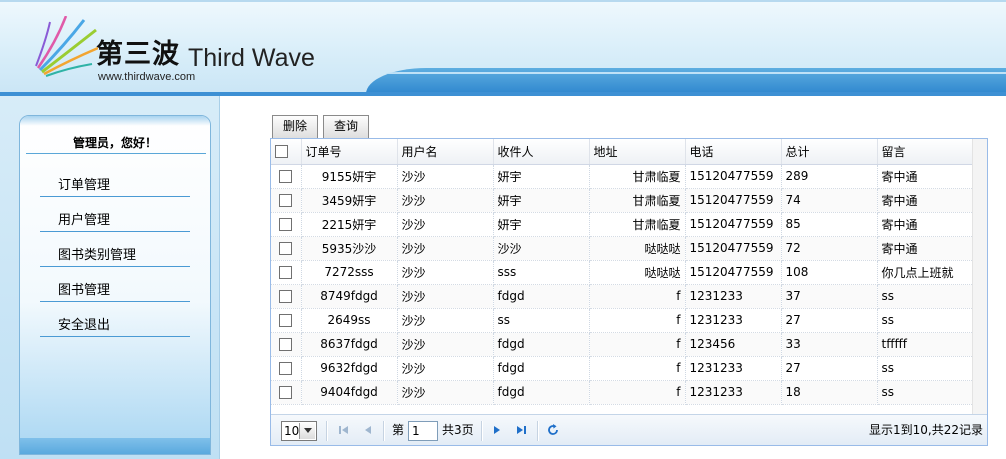 The image size is (1006, 459). What do you see at coordinates (115, 446) in the screenshot?
I see `sidebar-bottom-bar` at bounding box center [115, 446].